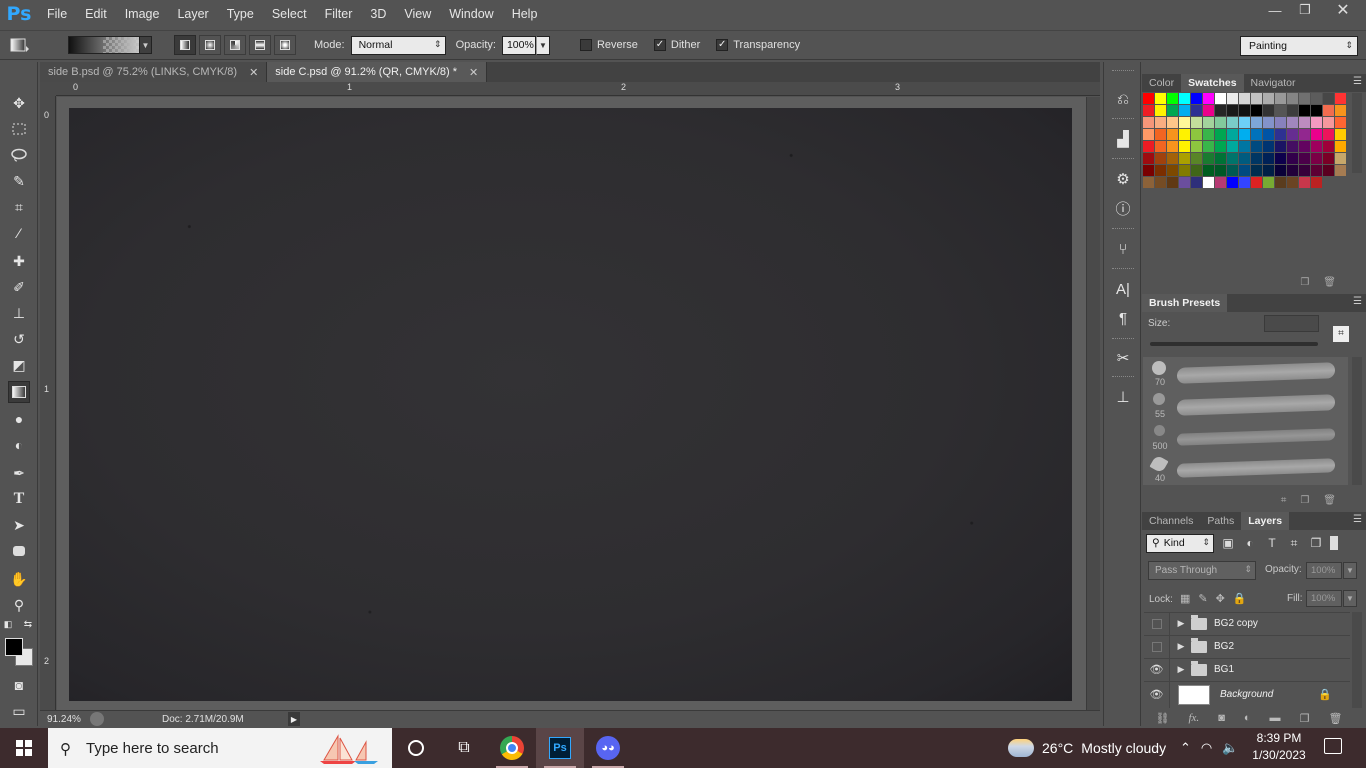 The width and height of the screenshot is (1366, 768). What do you see at coordinates (1123, 318) in the screenshot?
I see `paragraph-panel-icon: ¶` at bounding box center [1123, 318].